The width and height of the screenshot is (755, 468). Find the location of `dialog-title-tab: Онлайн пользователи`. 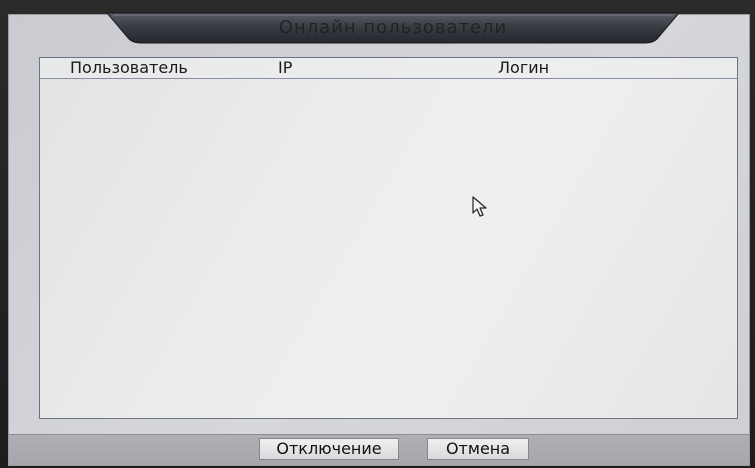

dialog-title-tab: Онлайн пользователи is located at coordinates (393, 29).